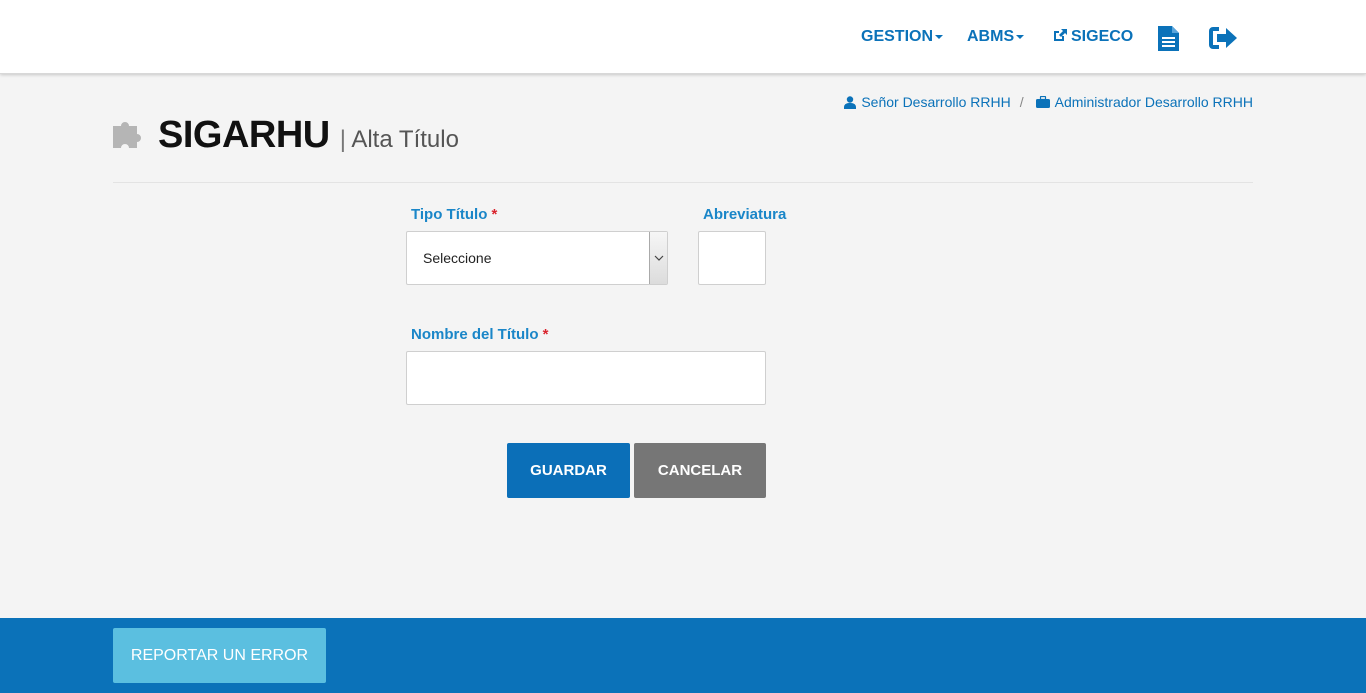 The height and width of the screenshot is (693, 1366). What do you see at coordinates (1154, 102) in the screenshot?
I see `breadcrumb-role: Administrador Desarrollo RRHH` at bounding box center [1154, 102].